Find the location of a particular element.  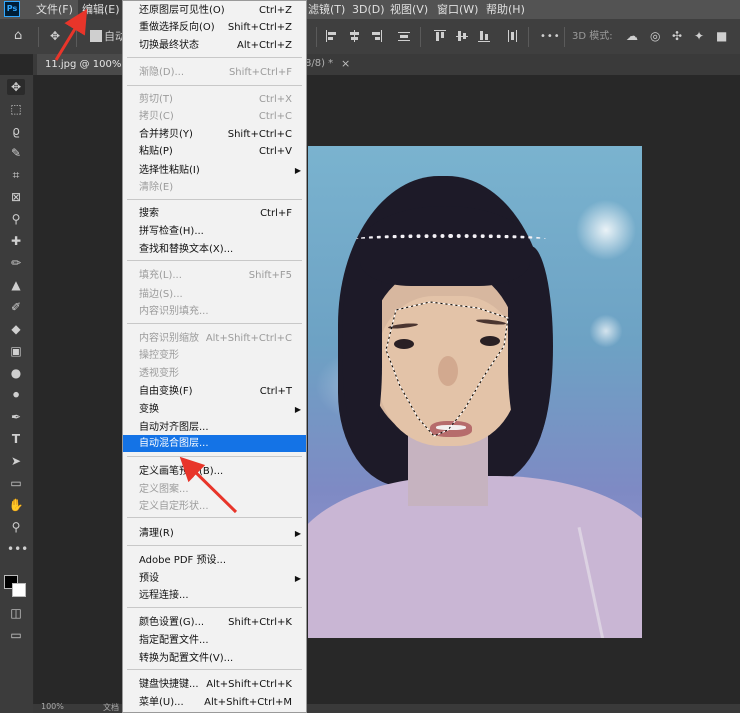

menu-file: 文件(F) is located at coordinates (54, 9).